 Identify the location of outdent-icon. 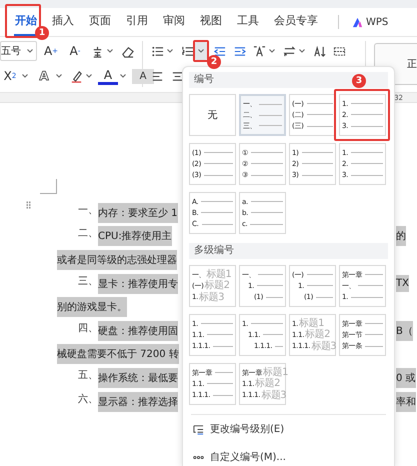
(219, 51).